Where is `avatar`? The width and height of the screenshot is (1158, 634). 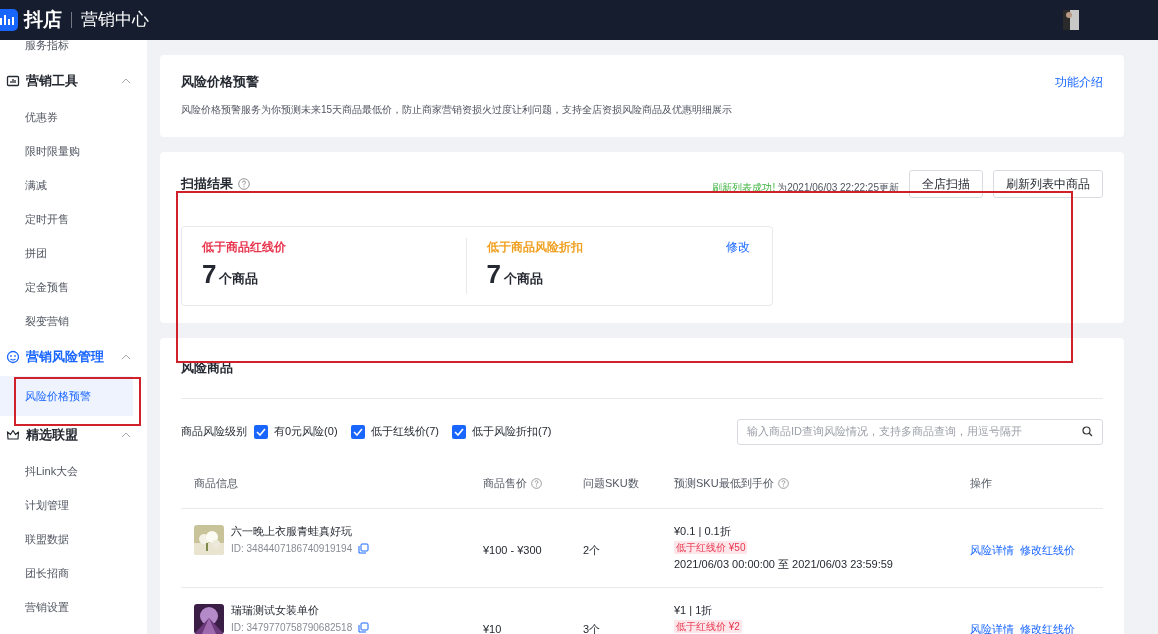 avatar is located at coordinates (1071, 20).